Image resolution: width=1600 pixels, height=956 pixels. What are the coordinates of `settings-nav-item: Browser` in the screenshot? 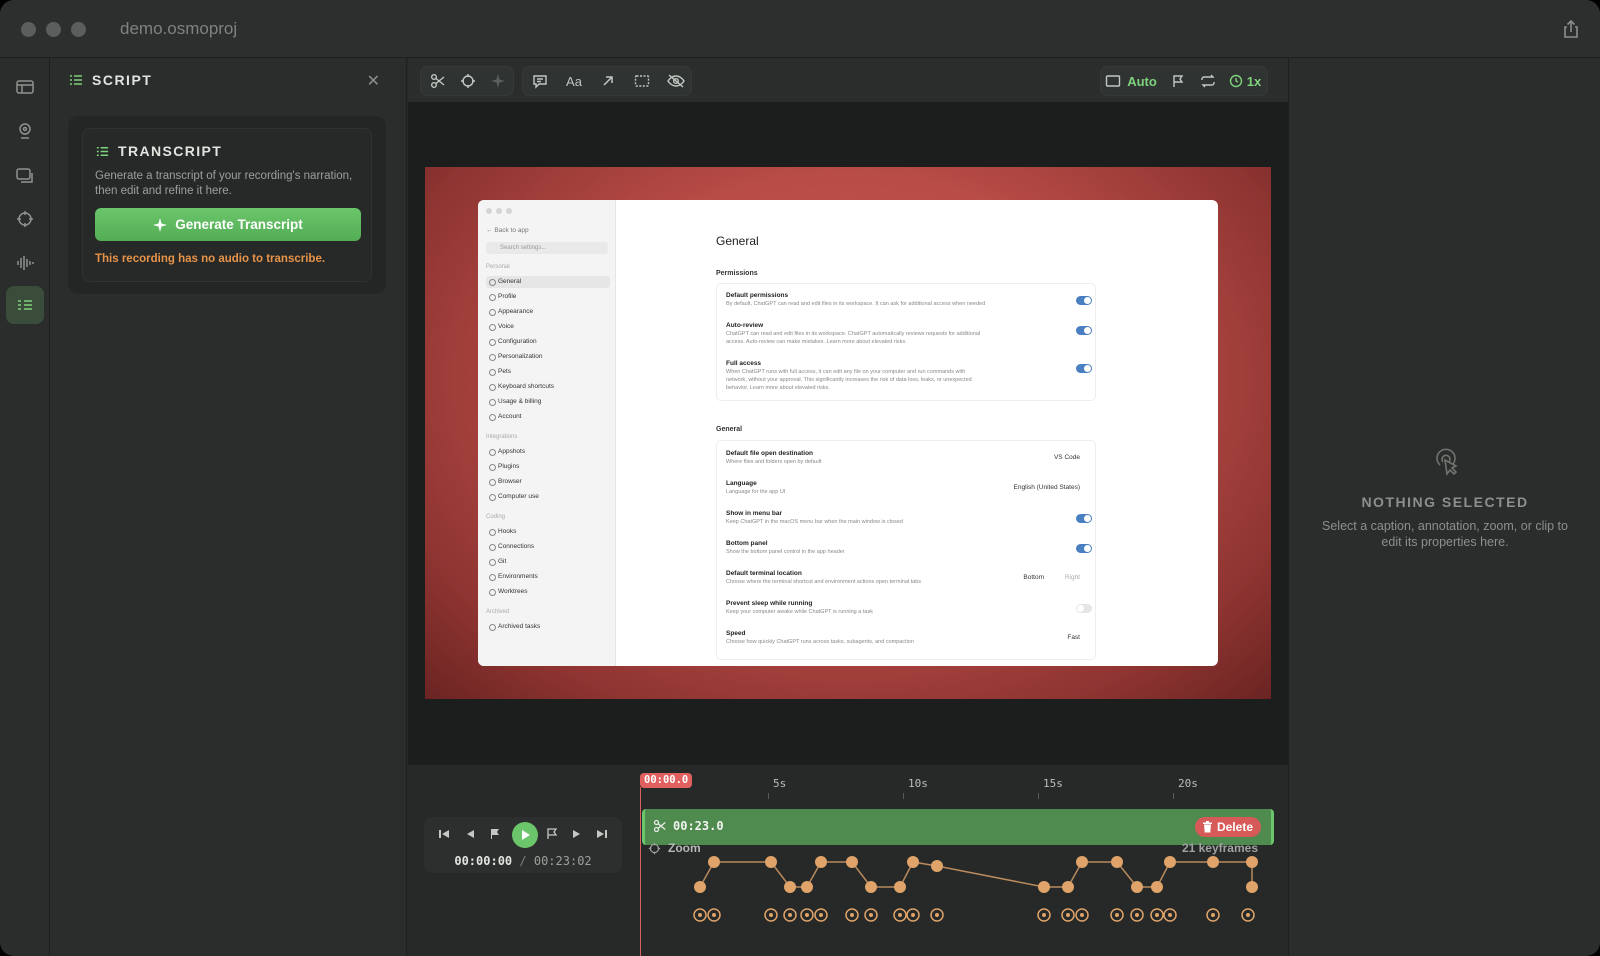 It's located at (548, 482).